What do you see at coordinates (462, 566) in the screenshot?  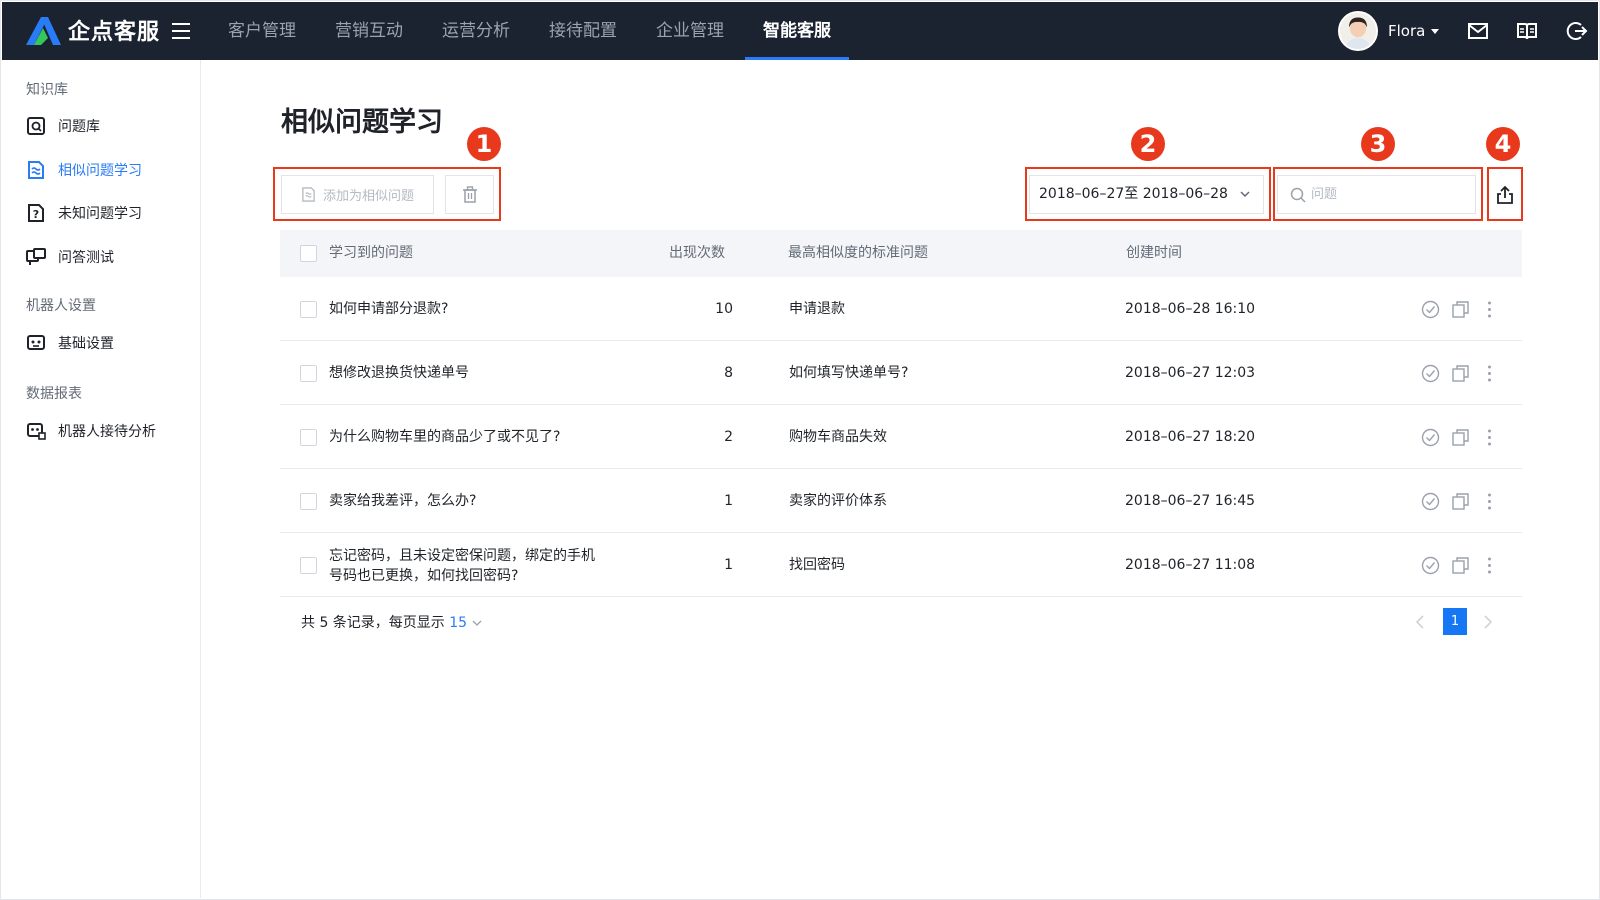 I see `cell-learned-question: 忘记密码，且未设定密保问题，绑定的手机 号码也已更换，如何找回密码?` at bounding box center [462, 566].